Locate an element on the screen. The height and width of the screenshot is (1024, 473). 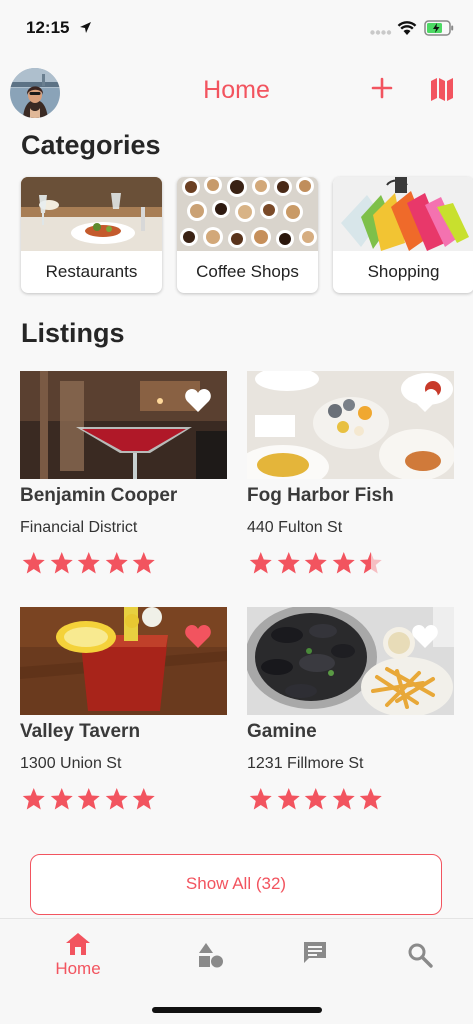
tab-messages is located at coordinates (315, 956).